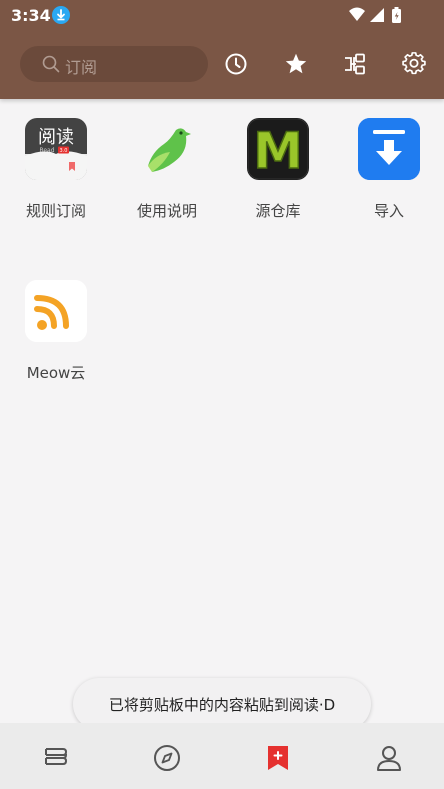 This screenshot has width=444, height=789. I want to click on toast-text: 已将剪贴板中的内容粘贴到阅读·D, so click(222, 705).